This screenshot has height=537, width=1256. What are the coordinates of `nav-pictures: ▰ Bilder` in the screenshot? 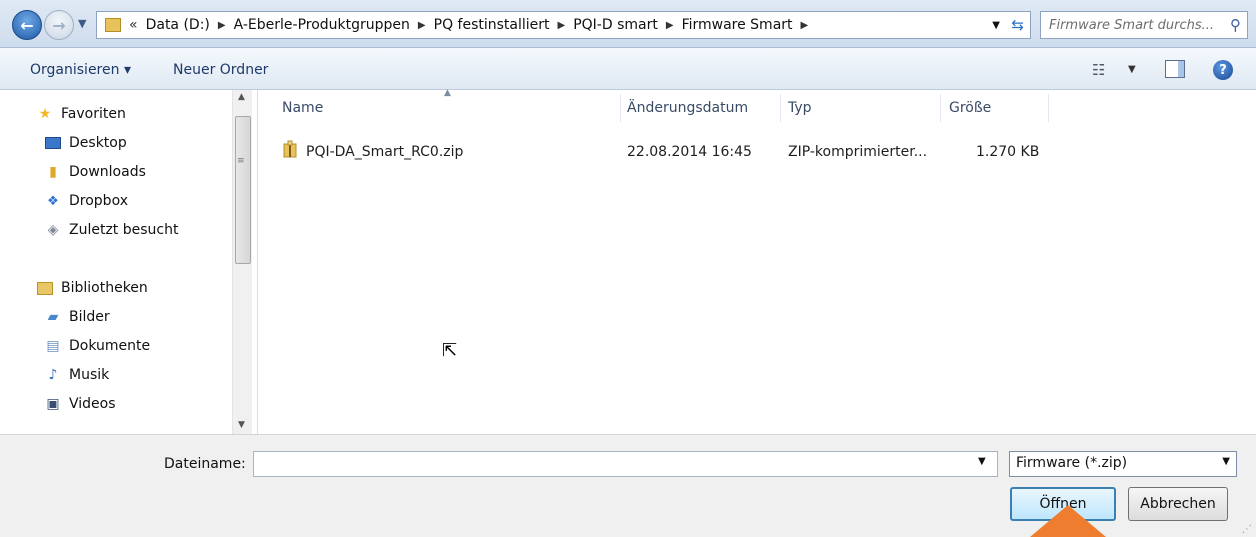 It's located at (77, 317).